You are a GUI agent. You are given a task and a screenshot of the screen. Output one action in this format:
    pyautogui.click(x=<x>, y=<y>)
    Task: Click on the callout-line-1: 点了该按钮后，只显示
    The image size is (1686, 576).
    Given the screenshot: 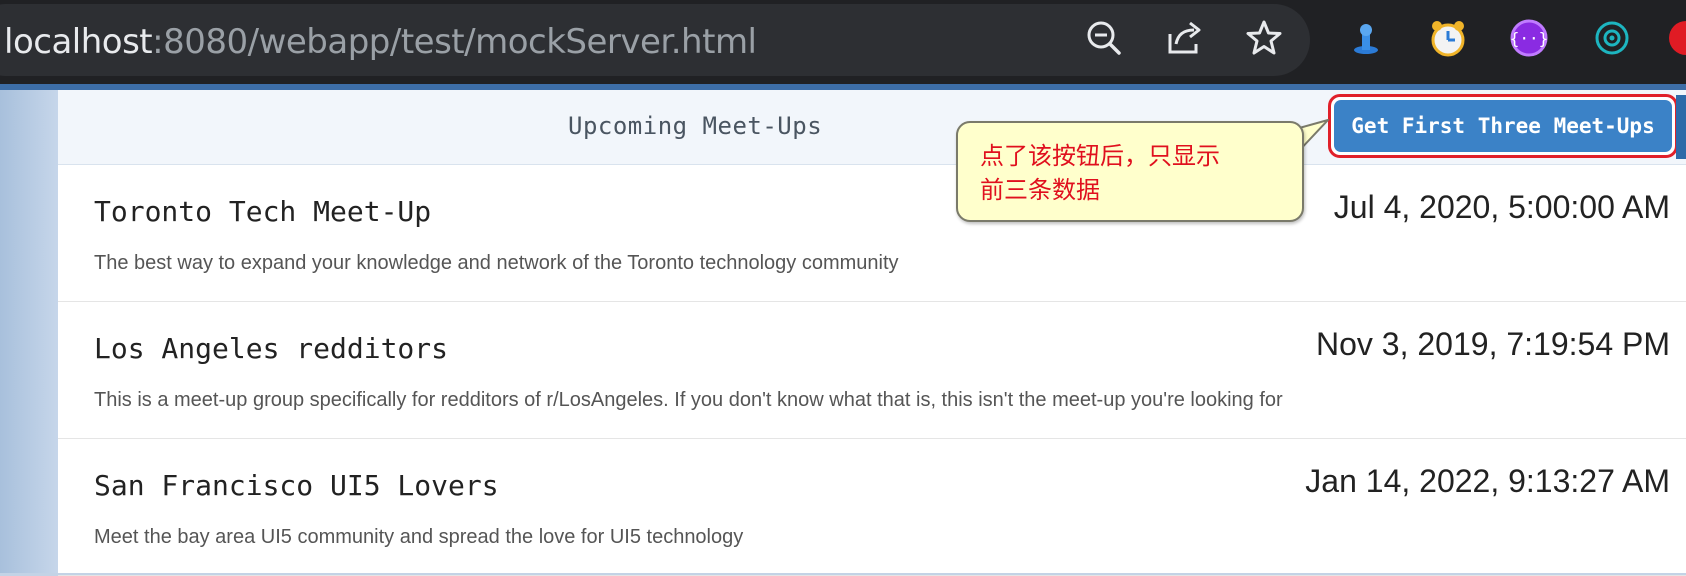 What is the action you would take?
    pyautogui.click(x=1100, y=156)
    